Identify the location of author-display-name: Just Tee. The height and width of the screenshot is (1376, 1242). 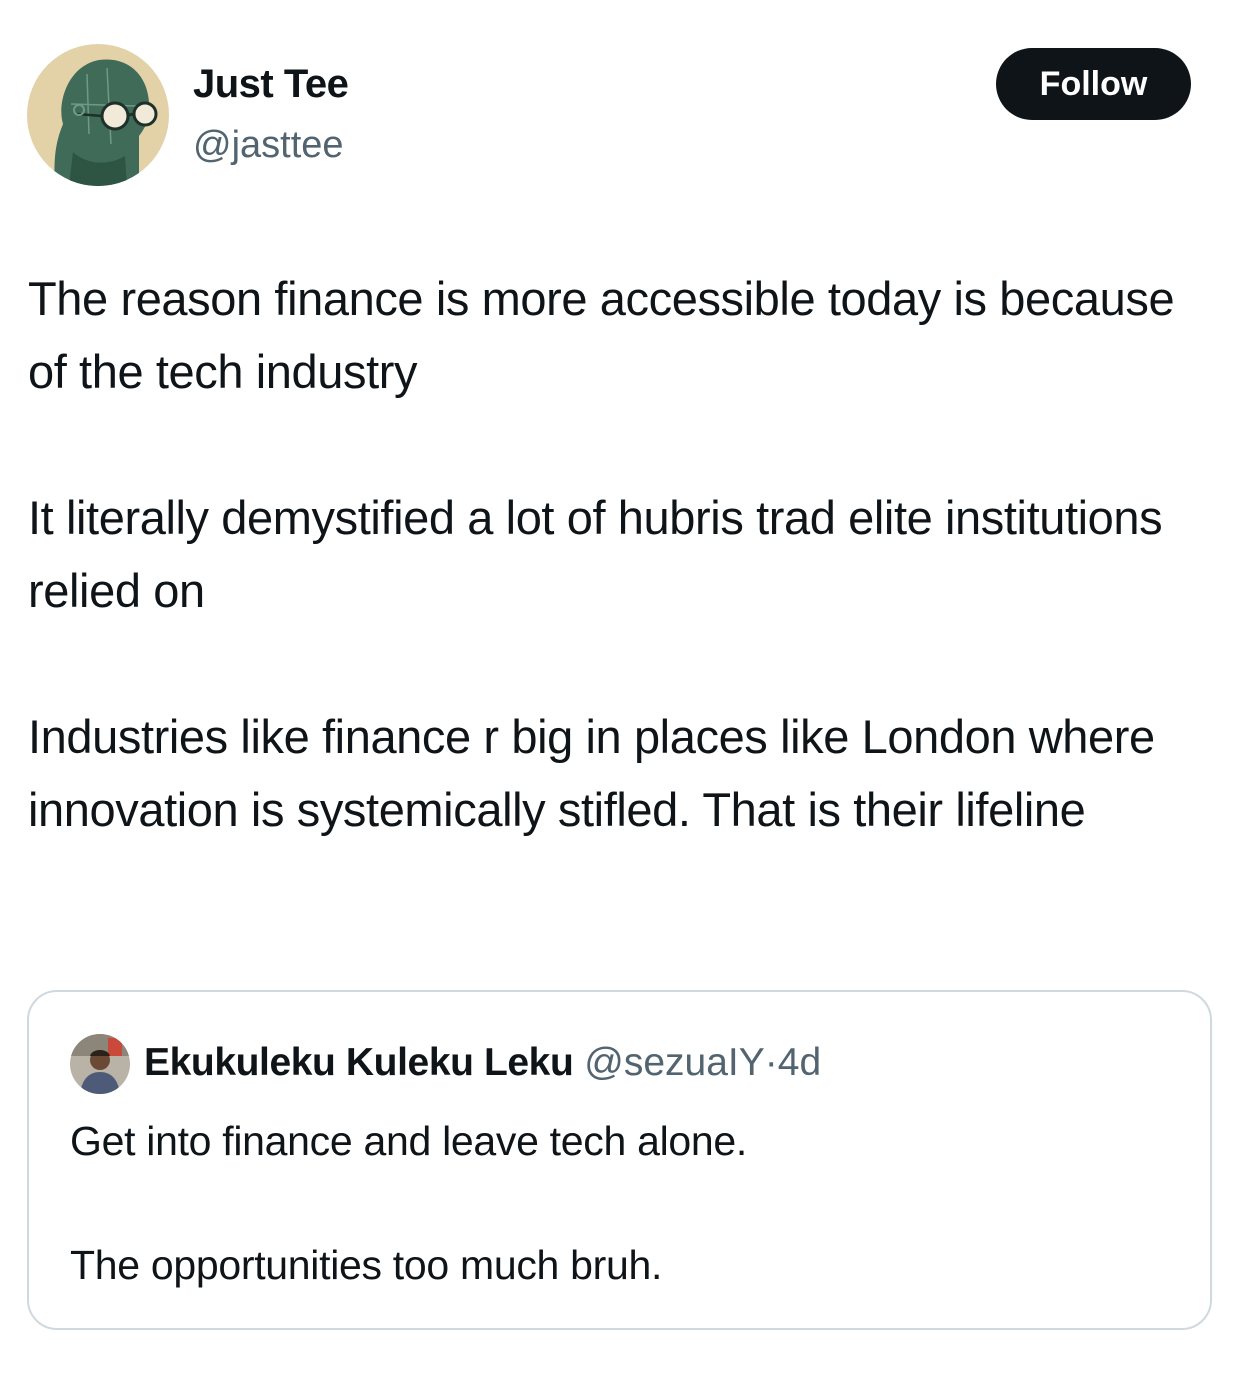
(271, 84).